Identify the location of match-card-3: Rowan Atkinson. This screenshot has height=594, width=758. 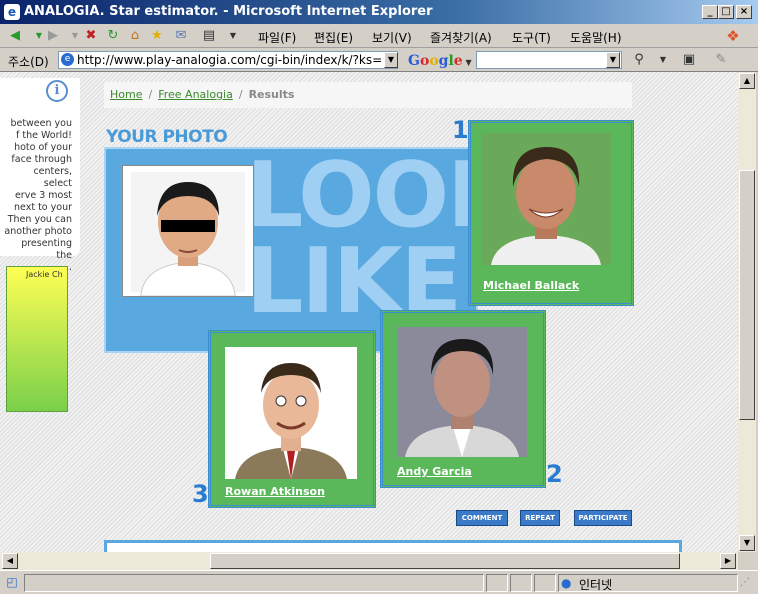
(292, 419).